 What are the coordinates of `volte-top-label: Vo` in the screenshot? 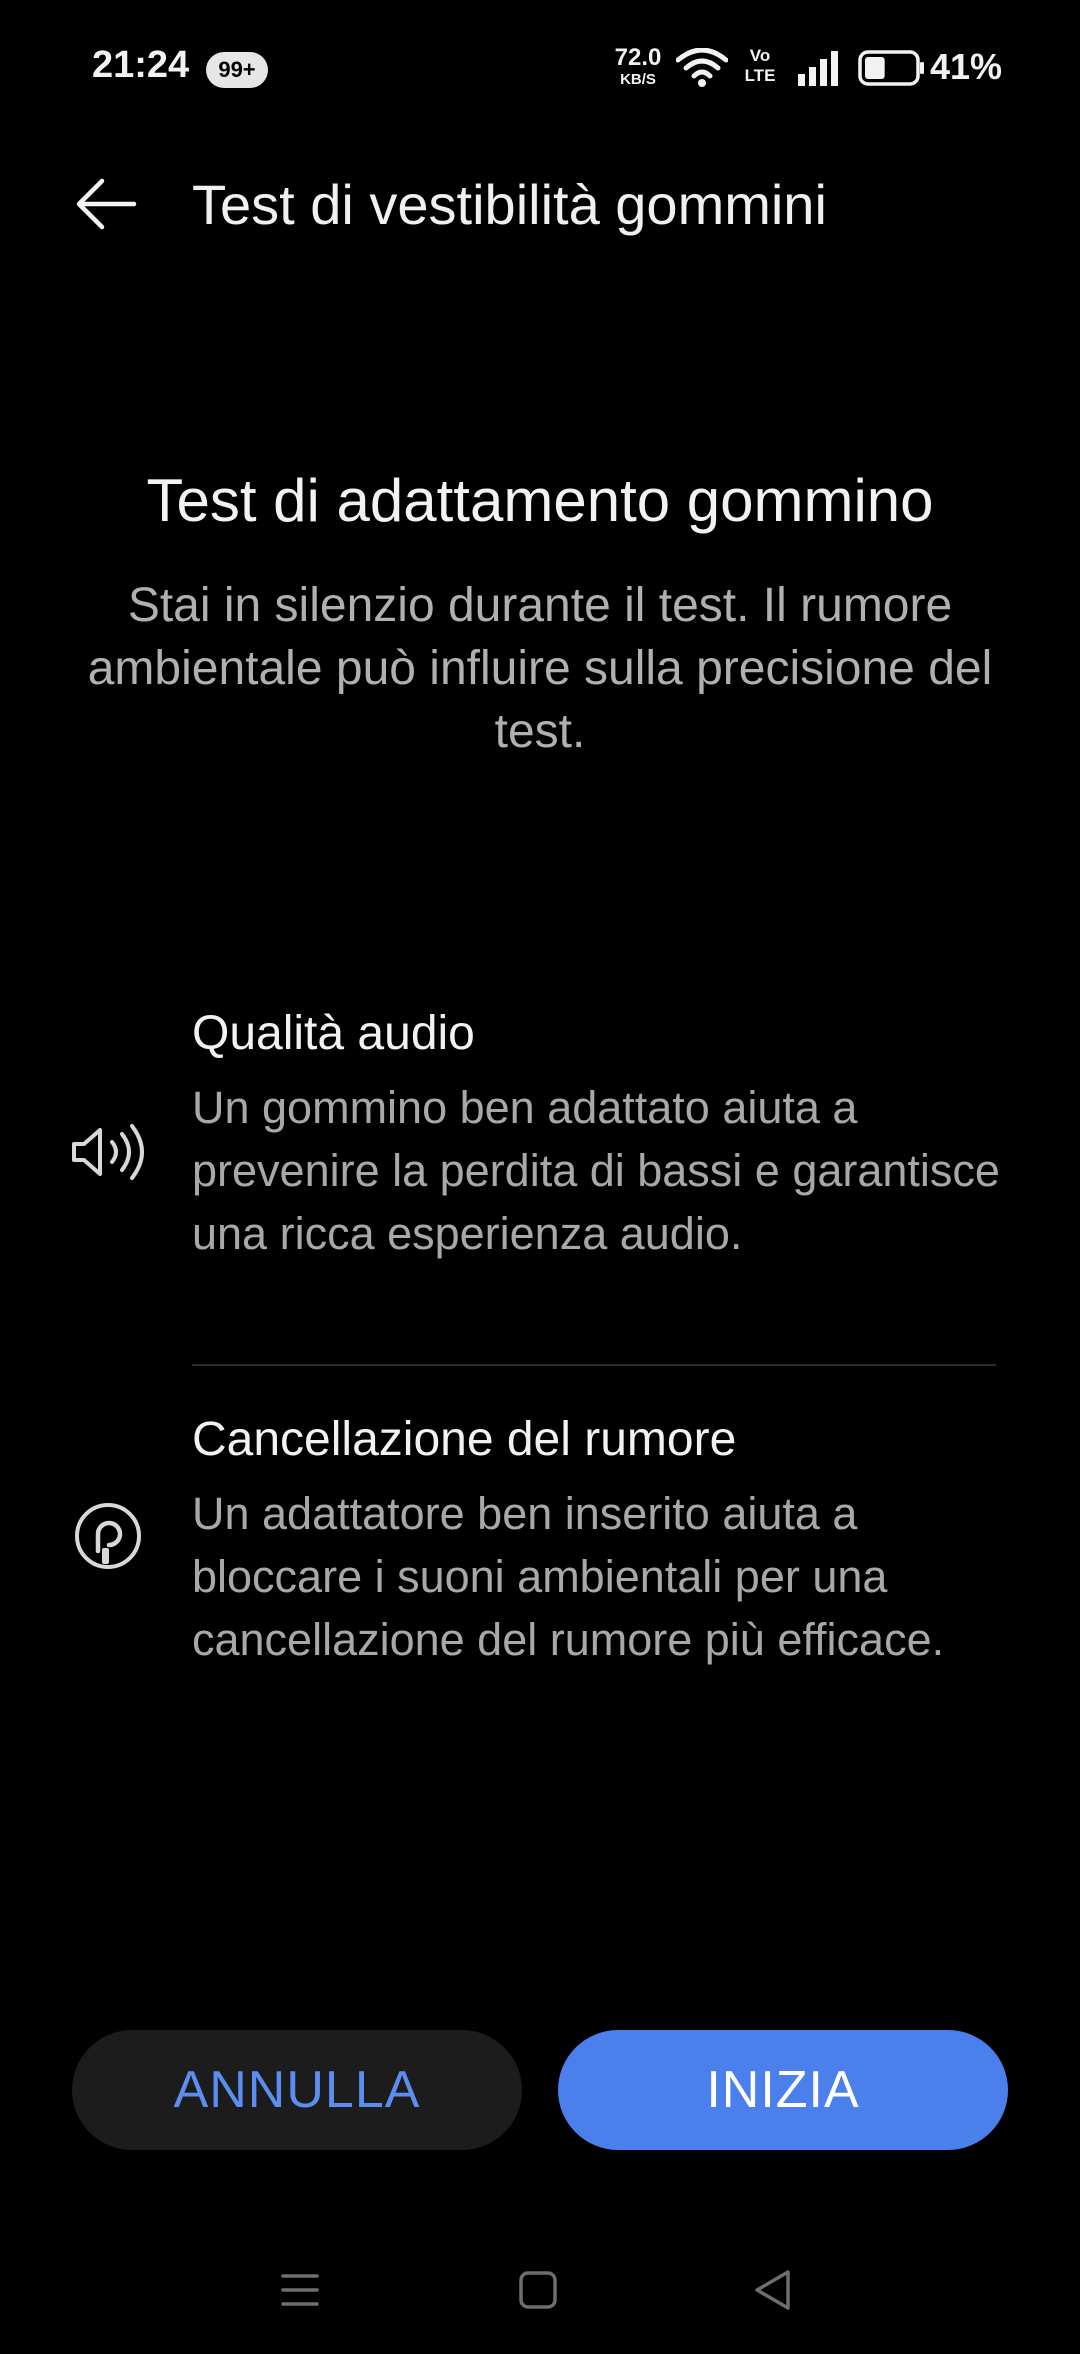 It's located at (760, 55).